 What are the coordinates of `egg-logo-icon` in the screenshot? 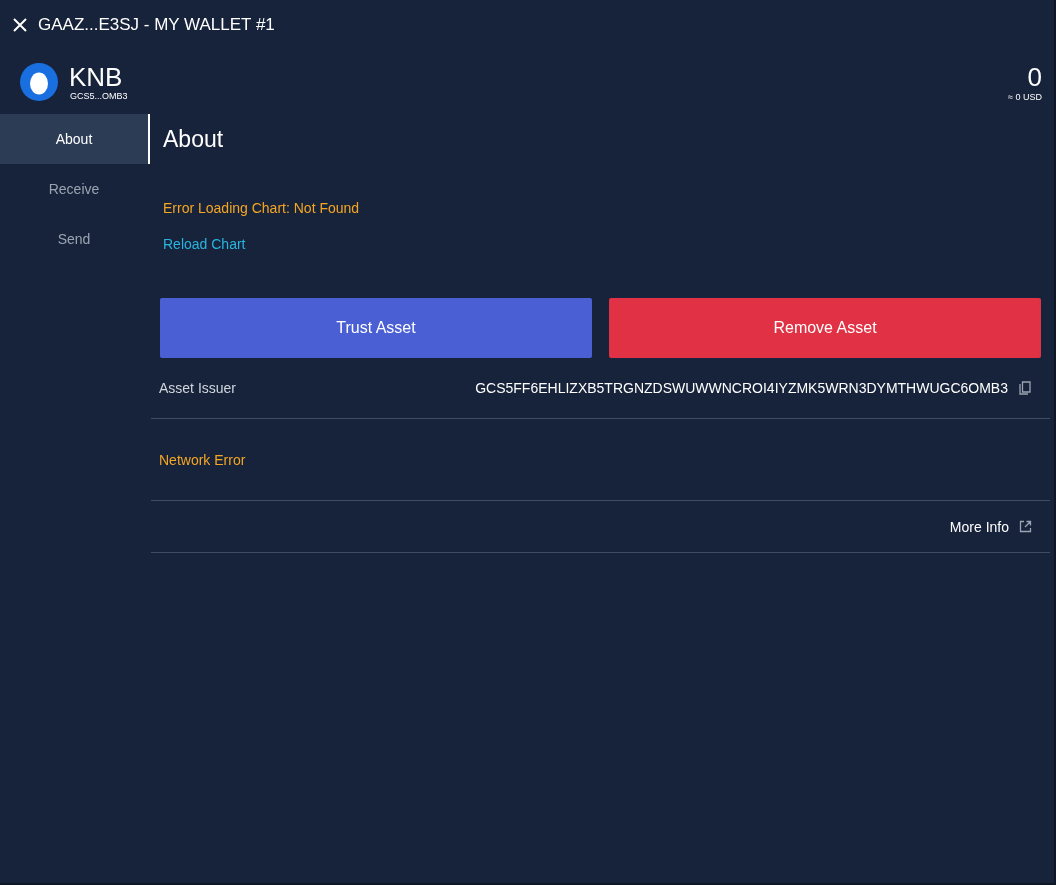 It's located at (39, 82).